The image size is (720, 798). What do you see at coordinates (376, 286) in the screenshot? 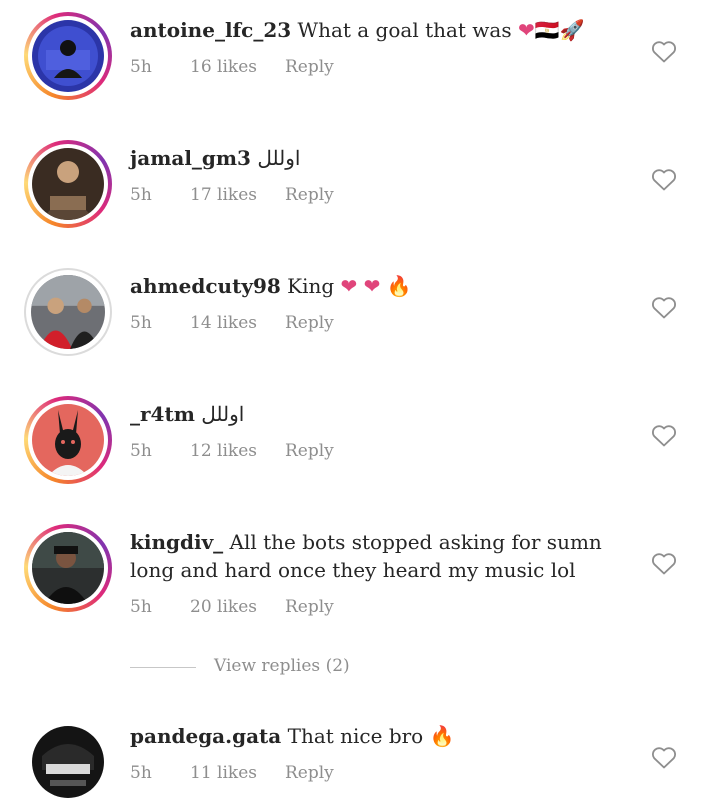
I see `comment-emoji: ❤ ❤ 🔥` at bounding box center [376, 286].